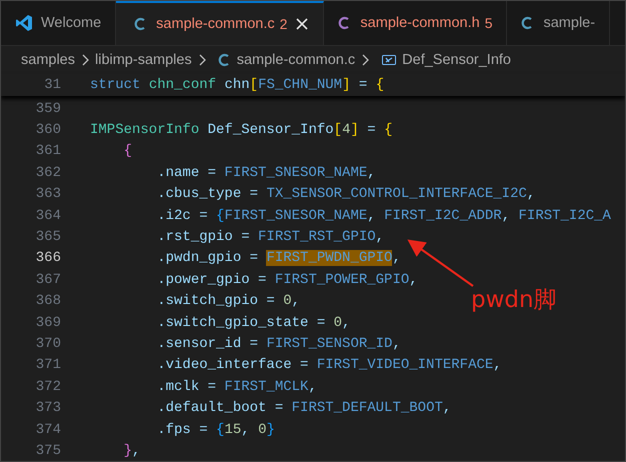 This screenshot has width=626, height=462. What do you see at coordinates (52, 84) in the screenshot?
I see `line-number: 31` at bounding box center [52, 84].